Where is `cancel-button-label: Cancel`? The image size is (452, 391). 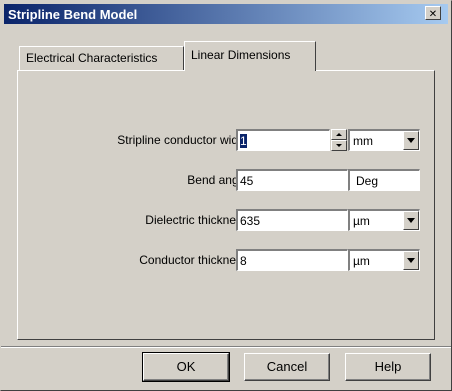
cancel-button-label: Cancel is located at coordinates (287, 366).